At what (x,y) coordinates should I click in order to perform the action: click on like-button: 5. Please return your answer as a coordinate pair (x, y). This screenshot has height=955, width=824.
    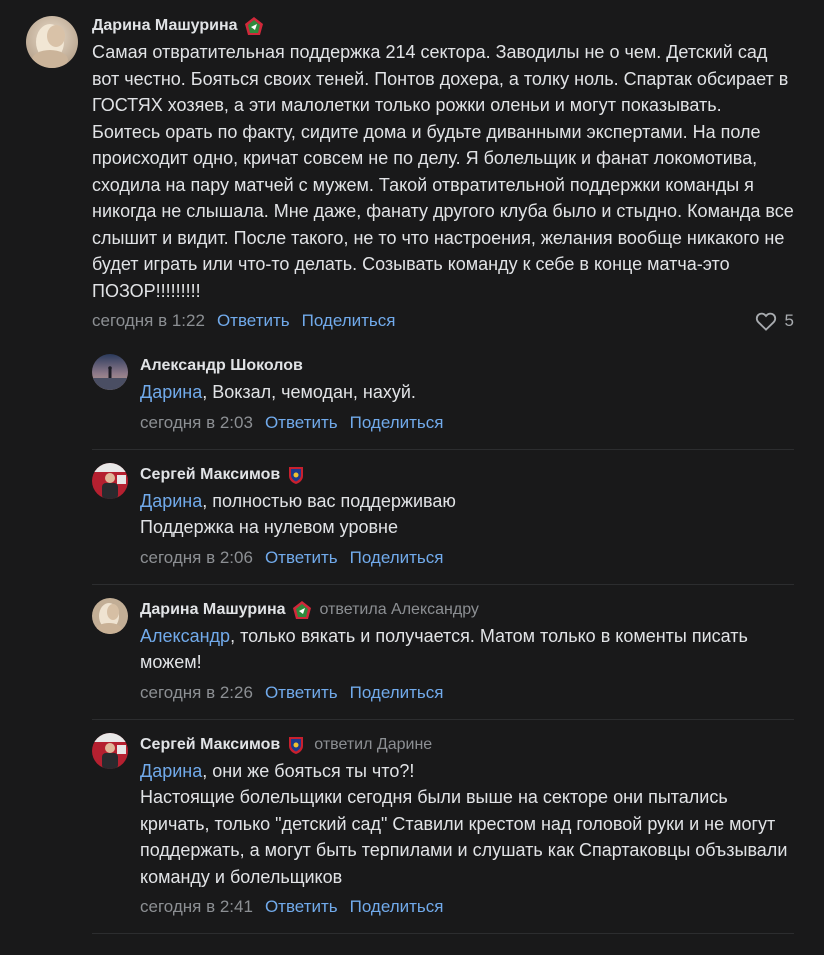
    Looking at the image, I should click on (774, 321).